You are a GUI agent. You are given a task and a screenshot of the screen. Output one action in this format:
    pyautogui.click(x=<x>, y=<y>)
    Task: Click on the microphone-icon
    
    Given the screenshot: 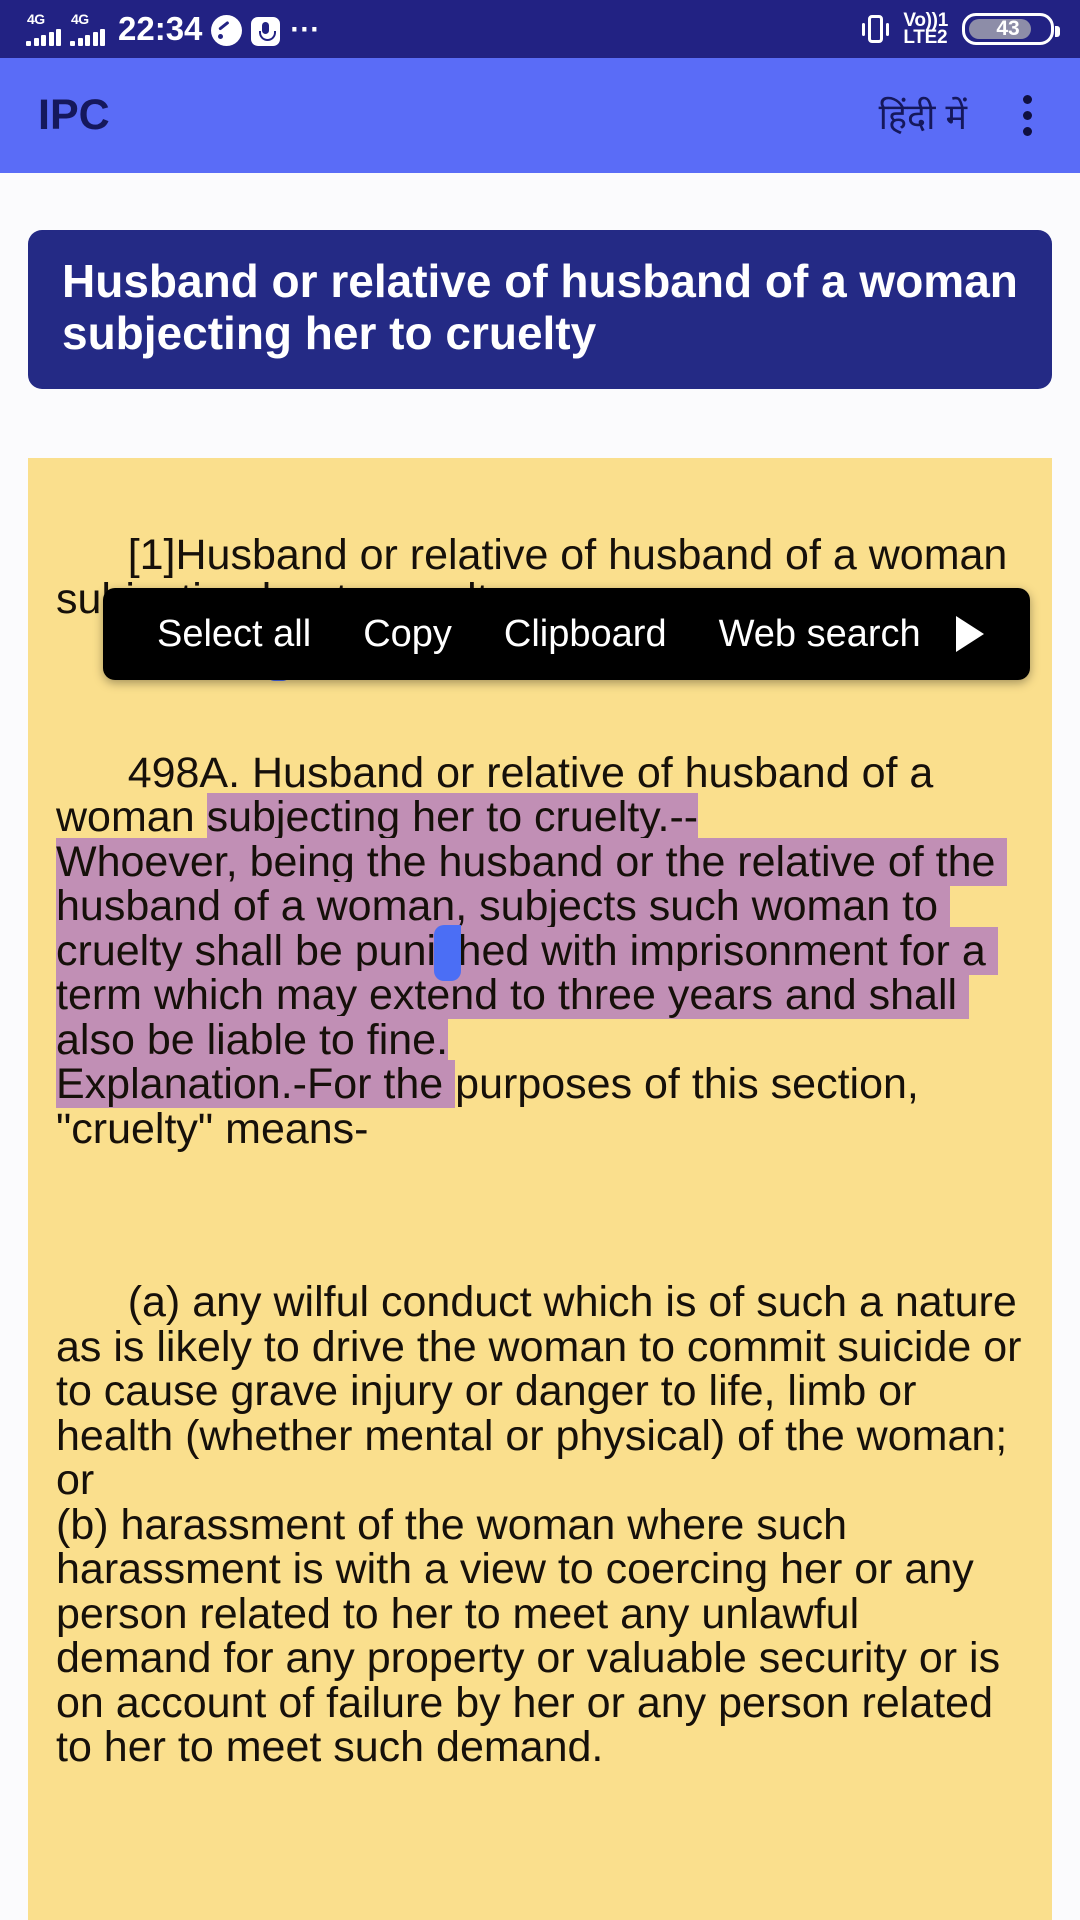 What is the action you would take?
    pyautogui.click(x=266, y=31)
    